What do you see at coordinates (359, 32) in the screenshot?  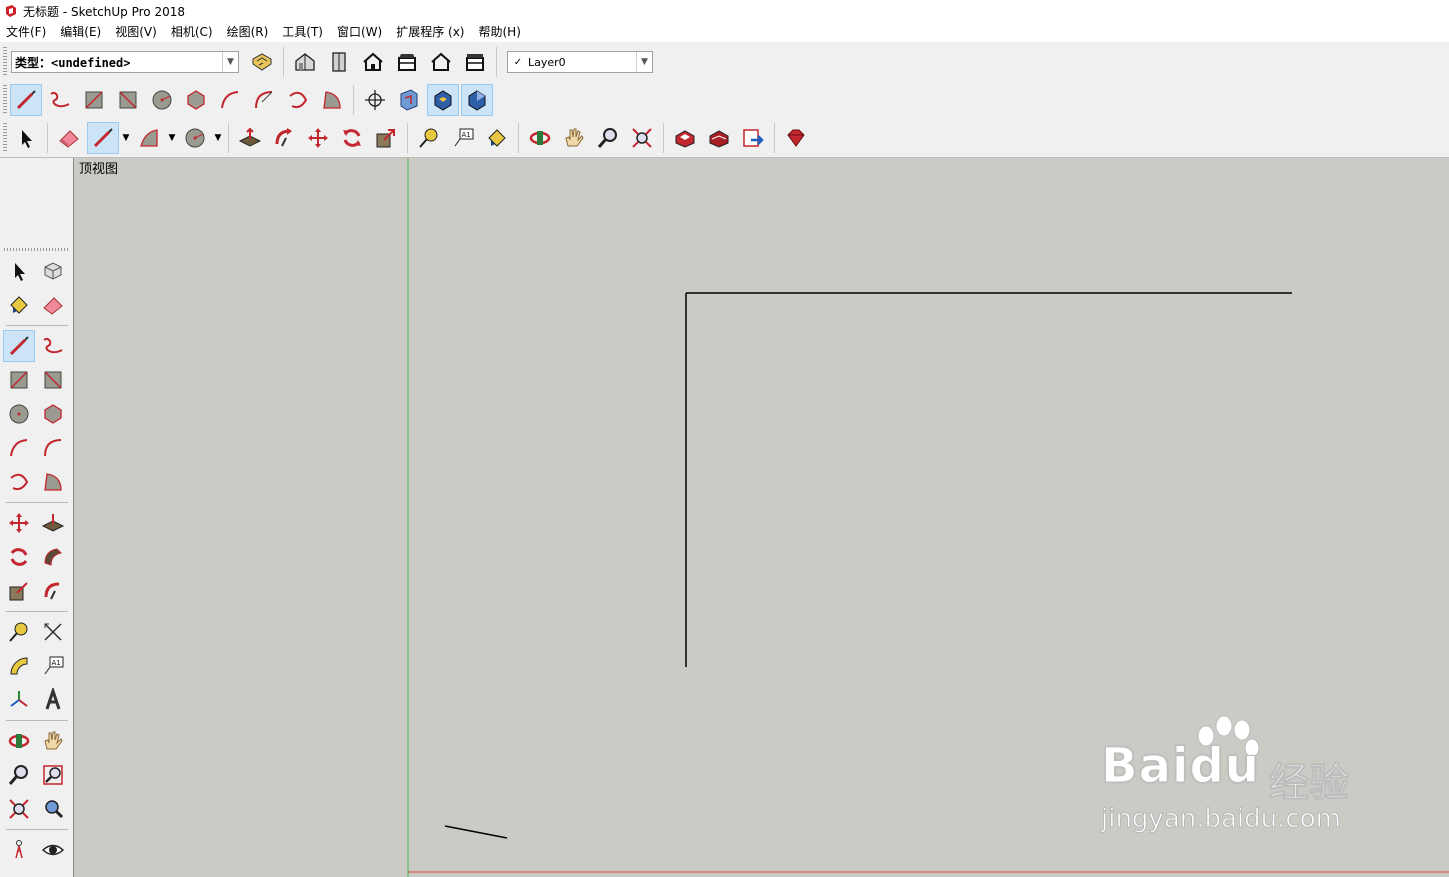 I see `menu-window: 窗口(W)` at bounding box center [359, 32].